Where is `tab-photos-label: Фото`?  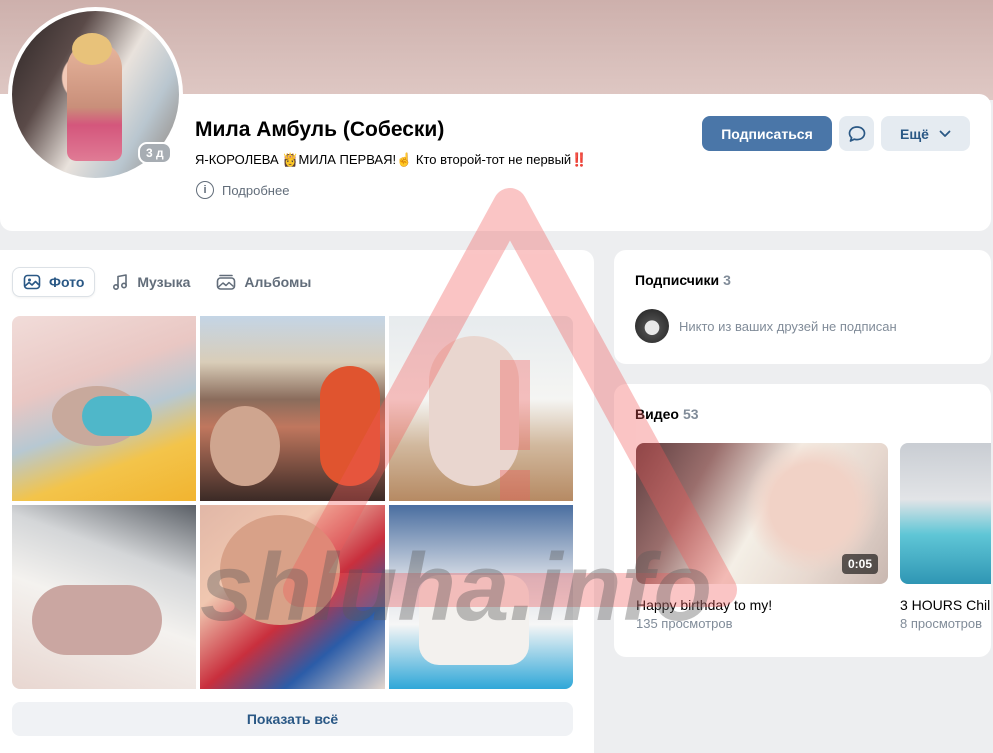 tab-photos-label: Фото is located at coordinates (67, 282).